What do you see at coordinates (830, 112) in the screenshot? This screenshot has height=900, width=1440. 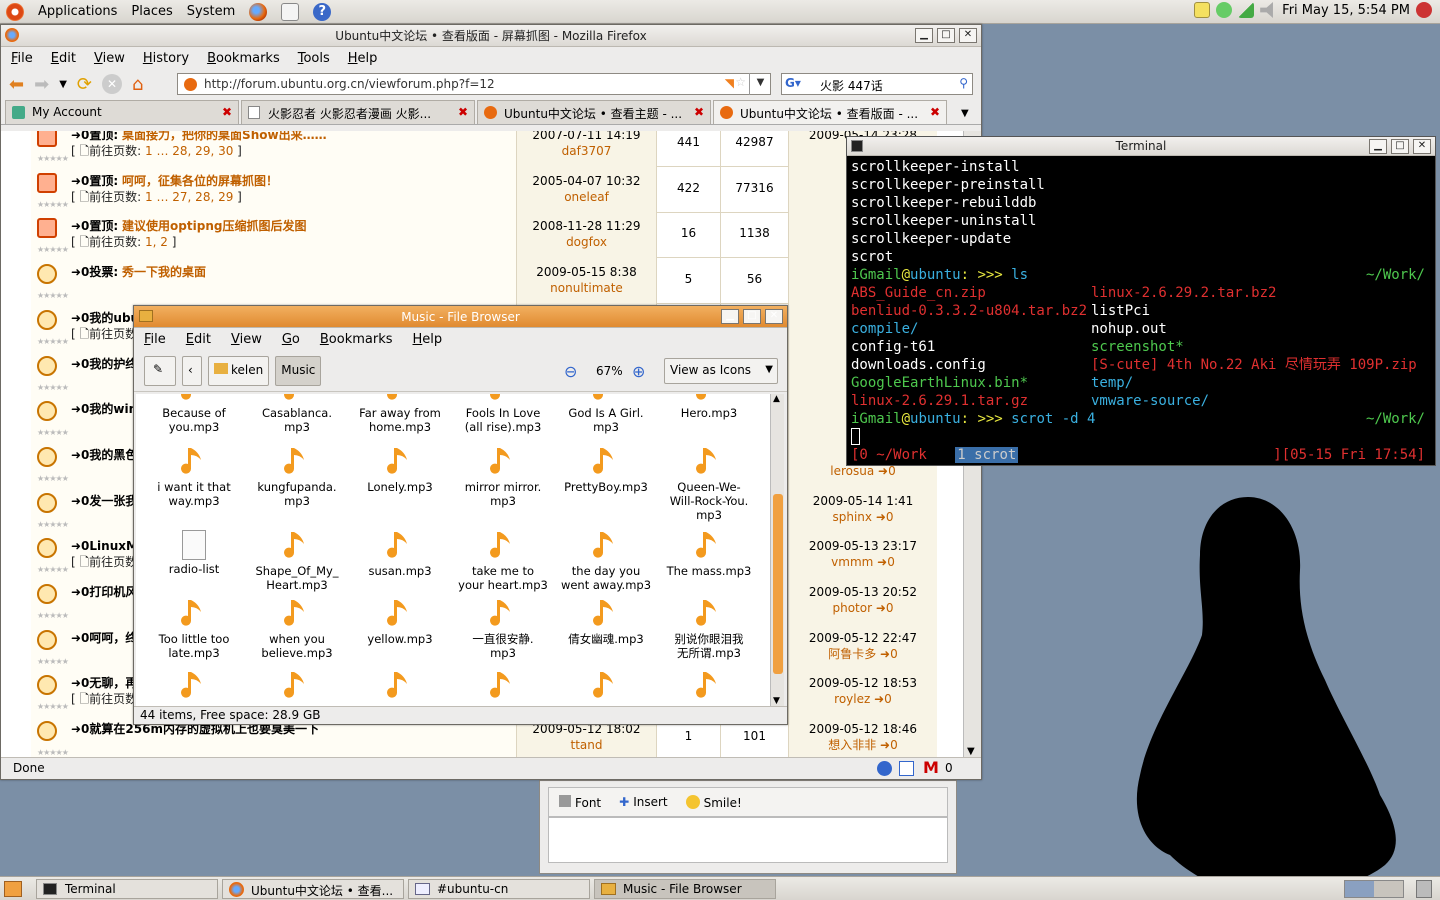 I see `tab-ubuntu-forum: Ubuntu中文论坛 • 查看版面 - ... ✖` at bounding box center [830, 112].